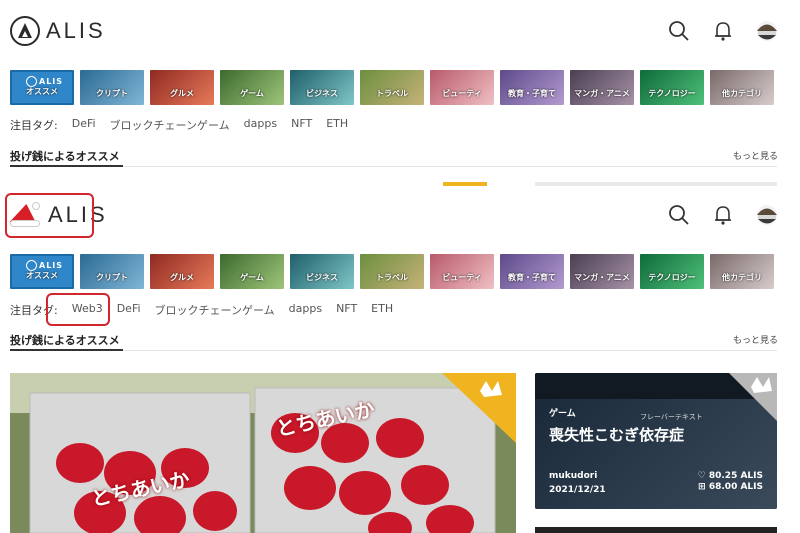 The height and width of the screenshot is (533, 800). What do you see at coordinates (25, 31) in the screenshot?
I see `alis-logo-icon` at bounding box center [25, 31].